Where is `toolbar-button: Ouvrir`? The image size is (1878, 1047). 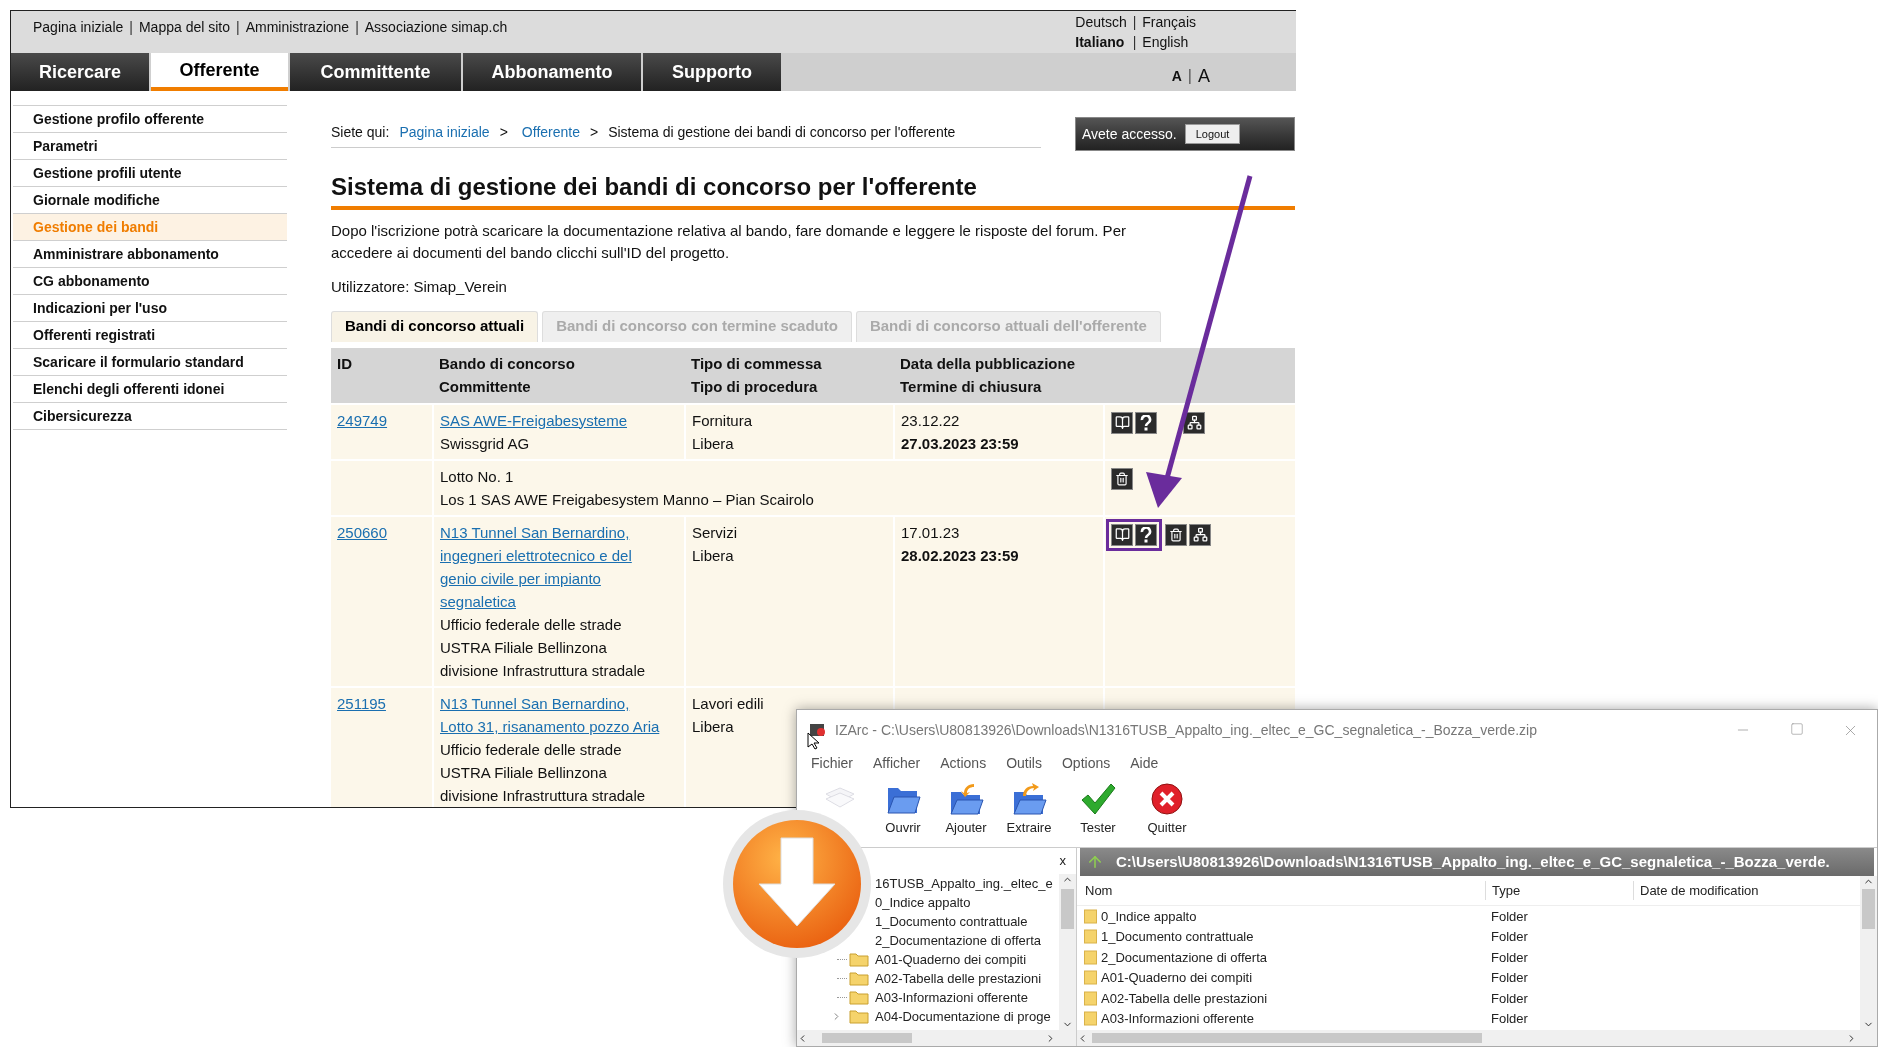
toolbar-button: Ouvrir is located at coordinates (903, 810).